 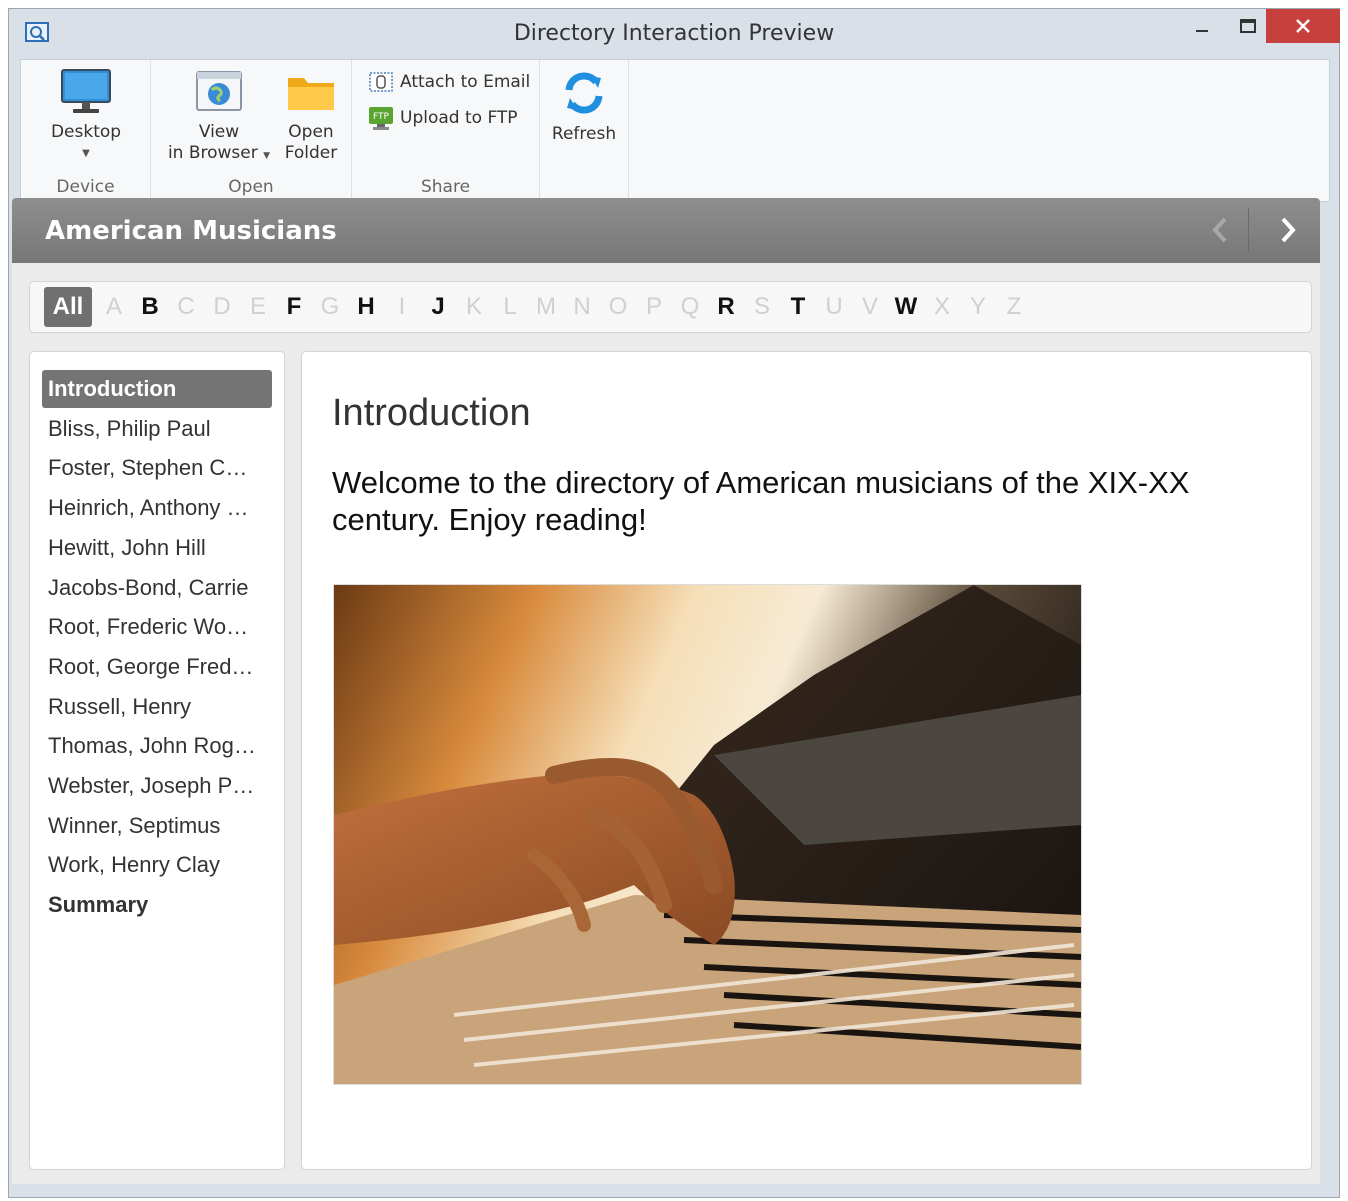 What do you see at coordinates (157, 707) in the screenshot?
I see `sidebar-item: Russell, Henry` at bounding box center [157, 707].